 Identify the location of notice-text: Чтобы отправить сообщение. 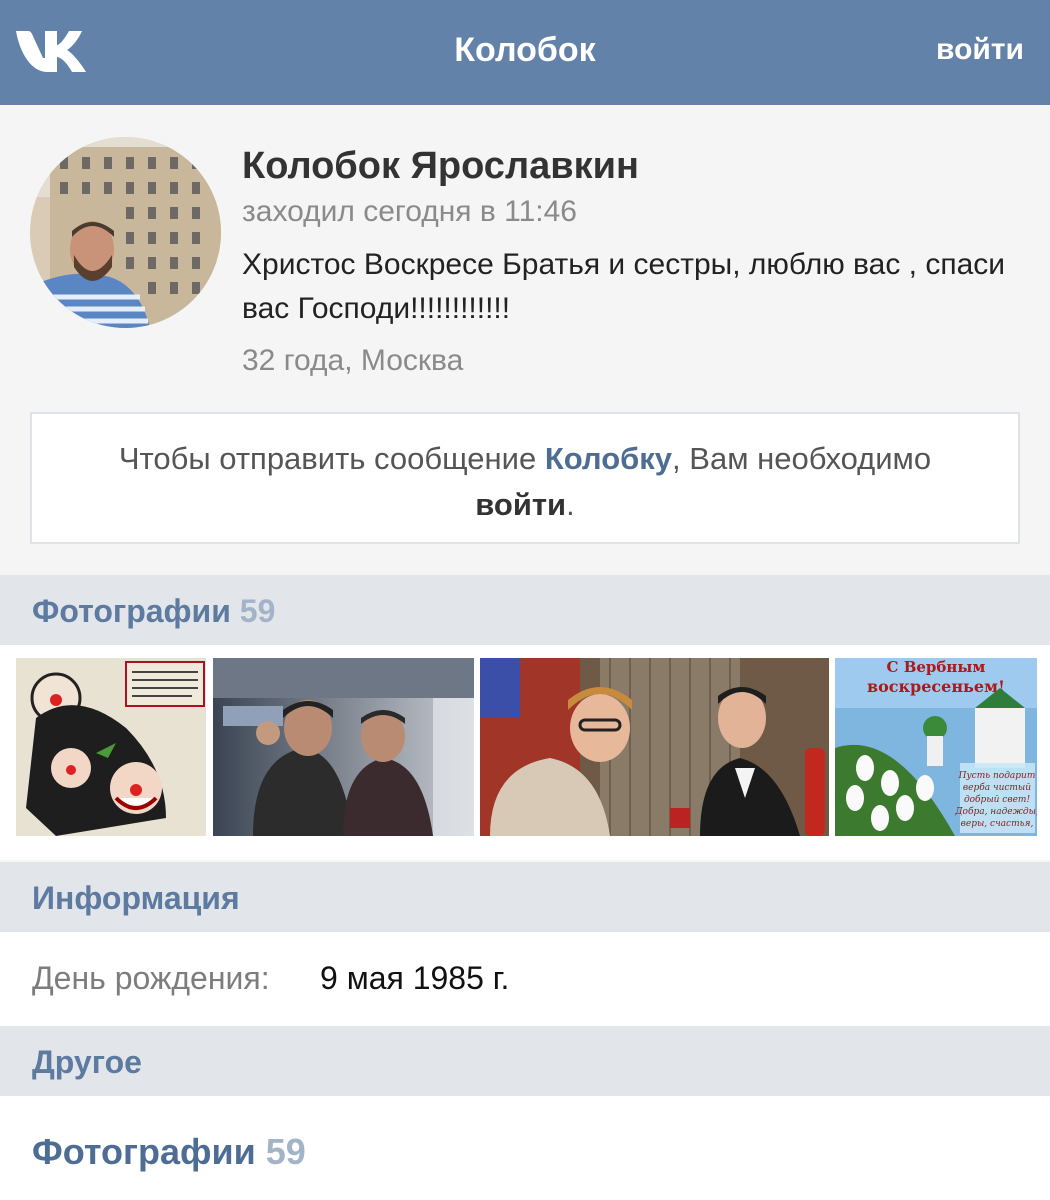
(331, 458).